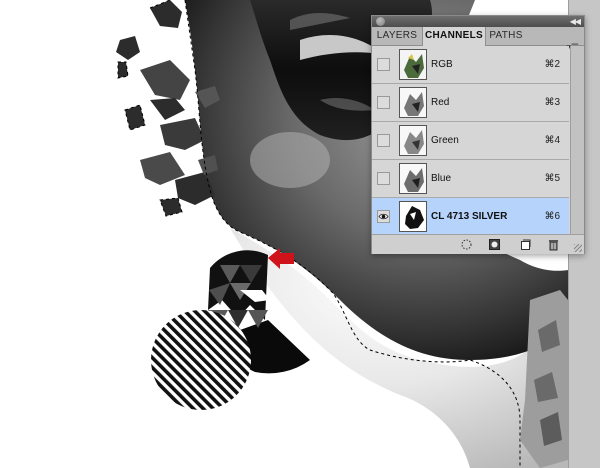 The image size is (600, 468). I want to click on channel-row-blue: Blue ⌘5, so click(470, 179).